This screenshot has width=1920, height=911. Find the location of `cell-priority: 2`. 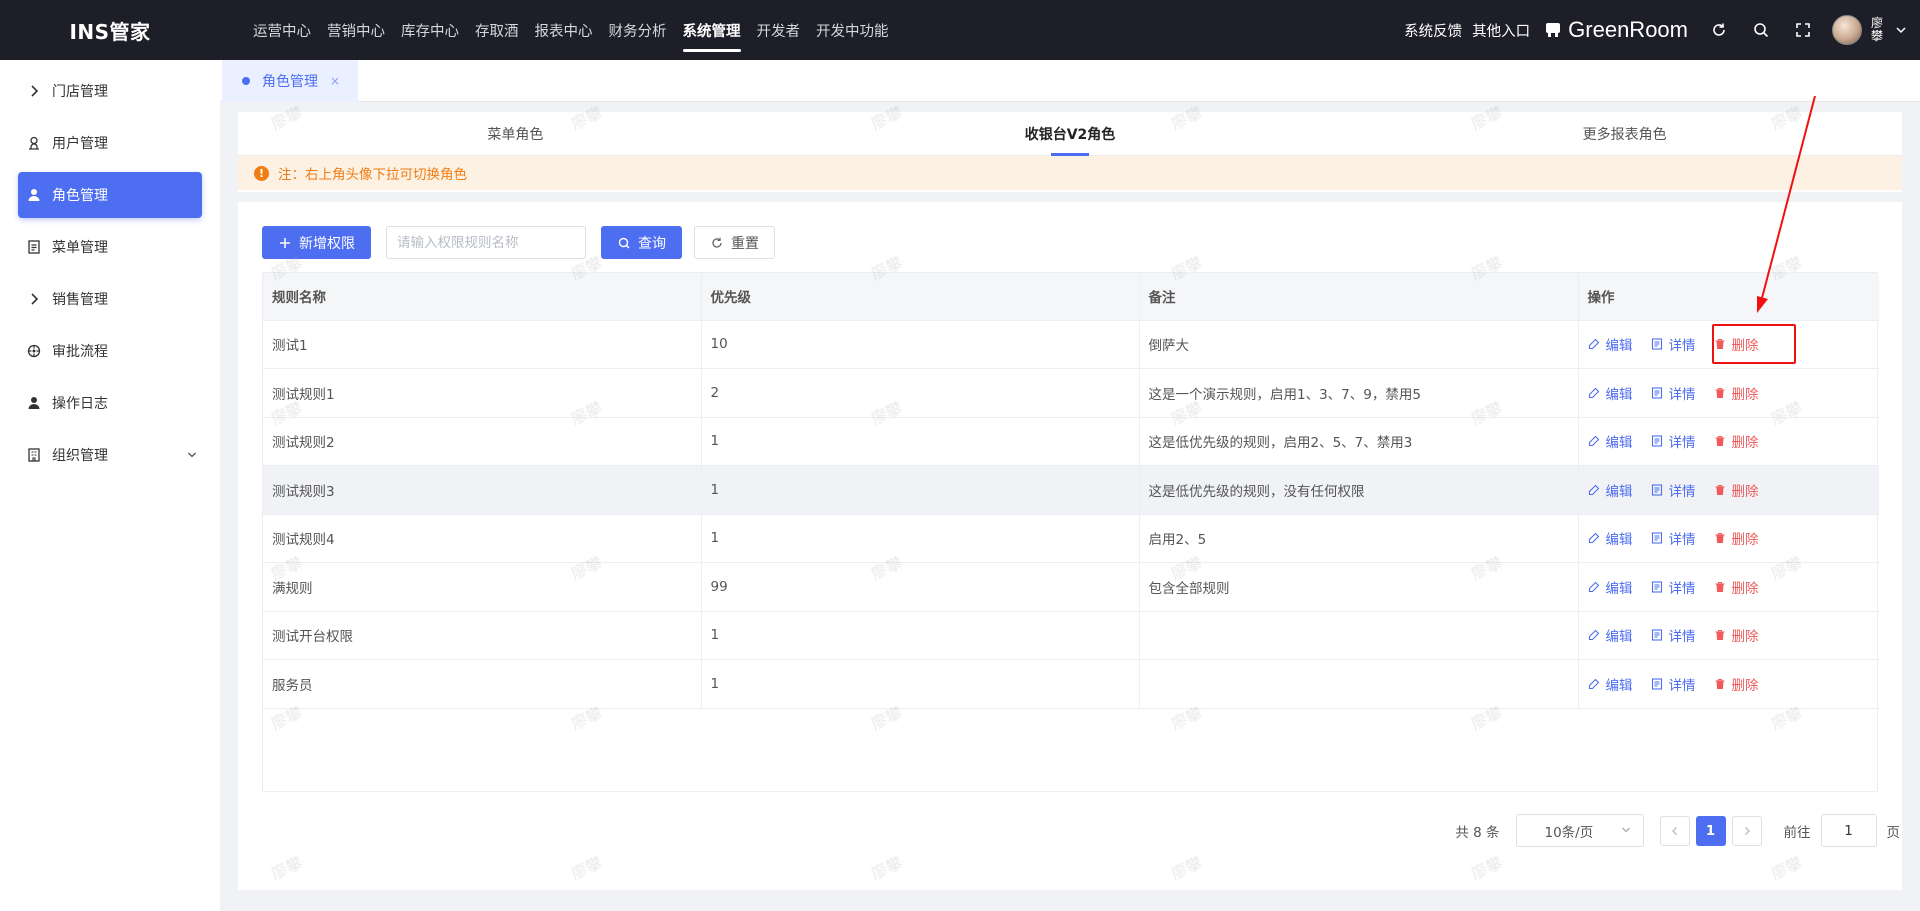

cell-priority: 2 is located at coordinates (920, 393).